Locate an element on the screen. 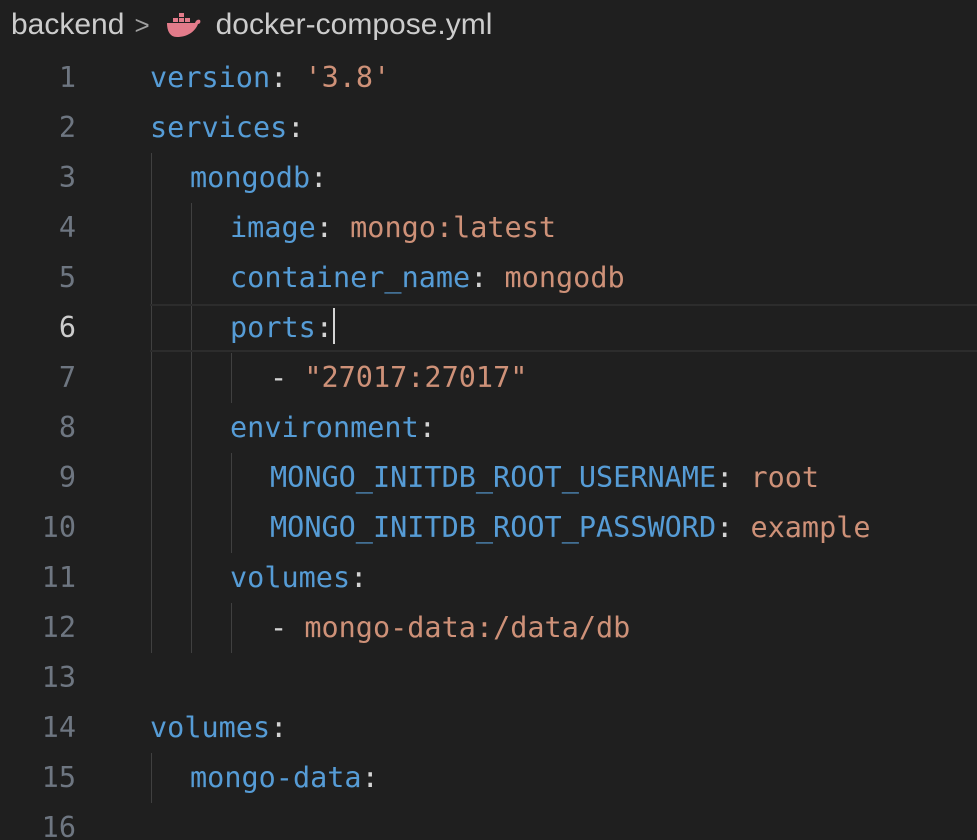 This screenshot has width=977, height=840. line-content: MONGO_INITDB_ROOT_USERNAME: root is located at coordinates (544, 478).